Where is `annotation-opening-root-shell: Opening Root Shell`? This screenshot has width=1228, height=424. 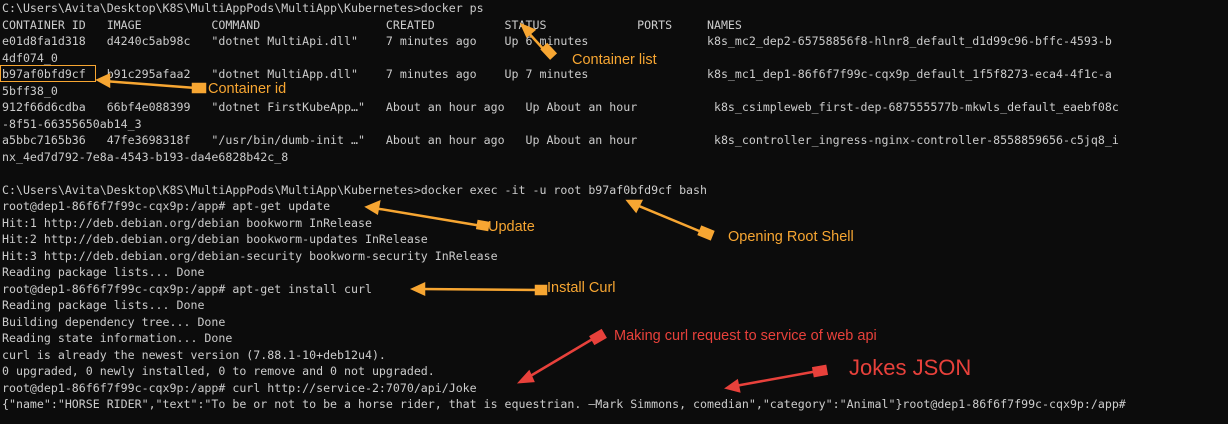
annotation-opening-root-shell: Opening Root Shell is located at coordinates (791, 237).